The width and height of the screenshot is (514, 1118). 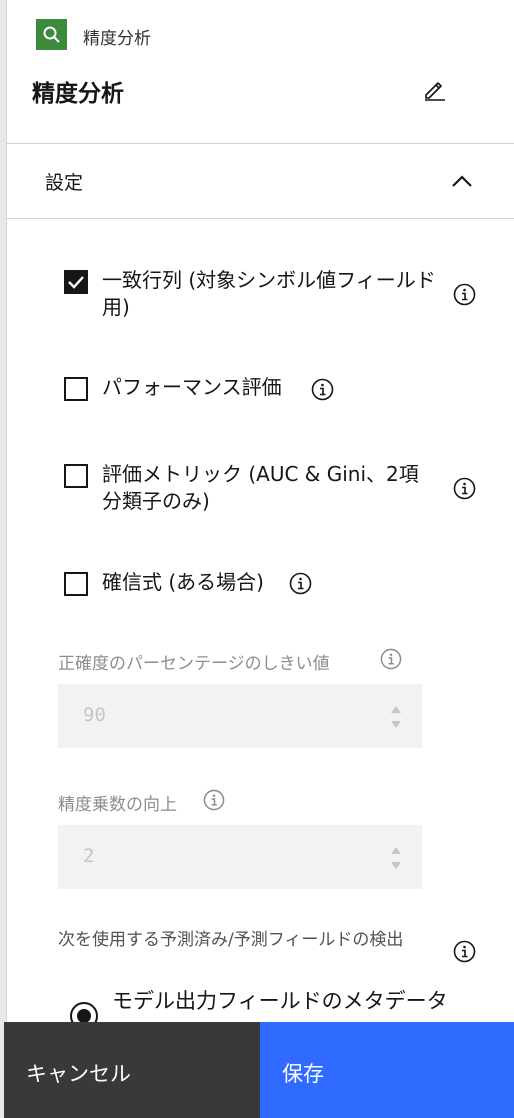 I want to click on checkmark-icon, so click(x=76, y=282).